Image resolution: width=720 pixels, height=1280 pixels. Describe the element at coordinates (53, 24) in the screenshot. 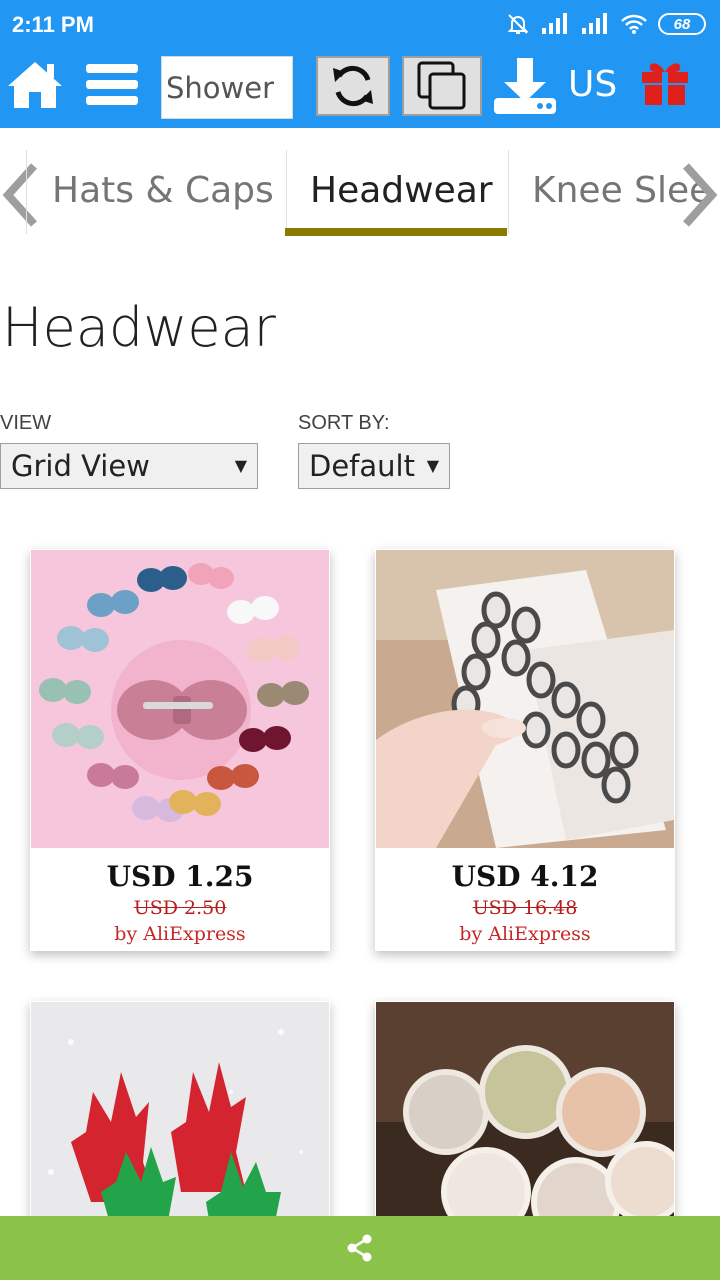

I see `status-time: 2:11 PM` at that location.